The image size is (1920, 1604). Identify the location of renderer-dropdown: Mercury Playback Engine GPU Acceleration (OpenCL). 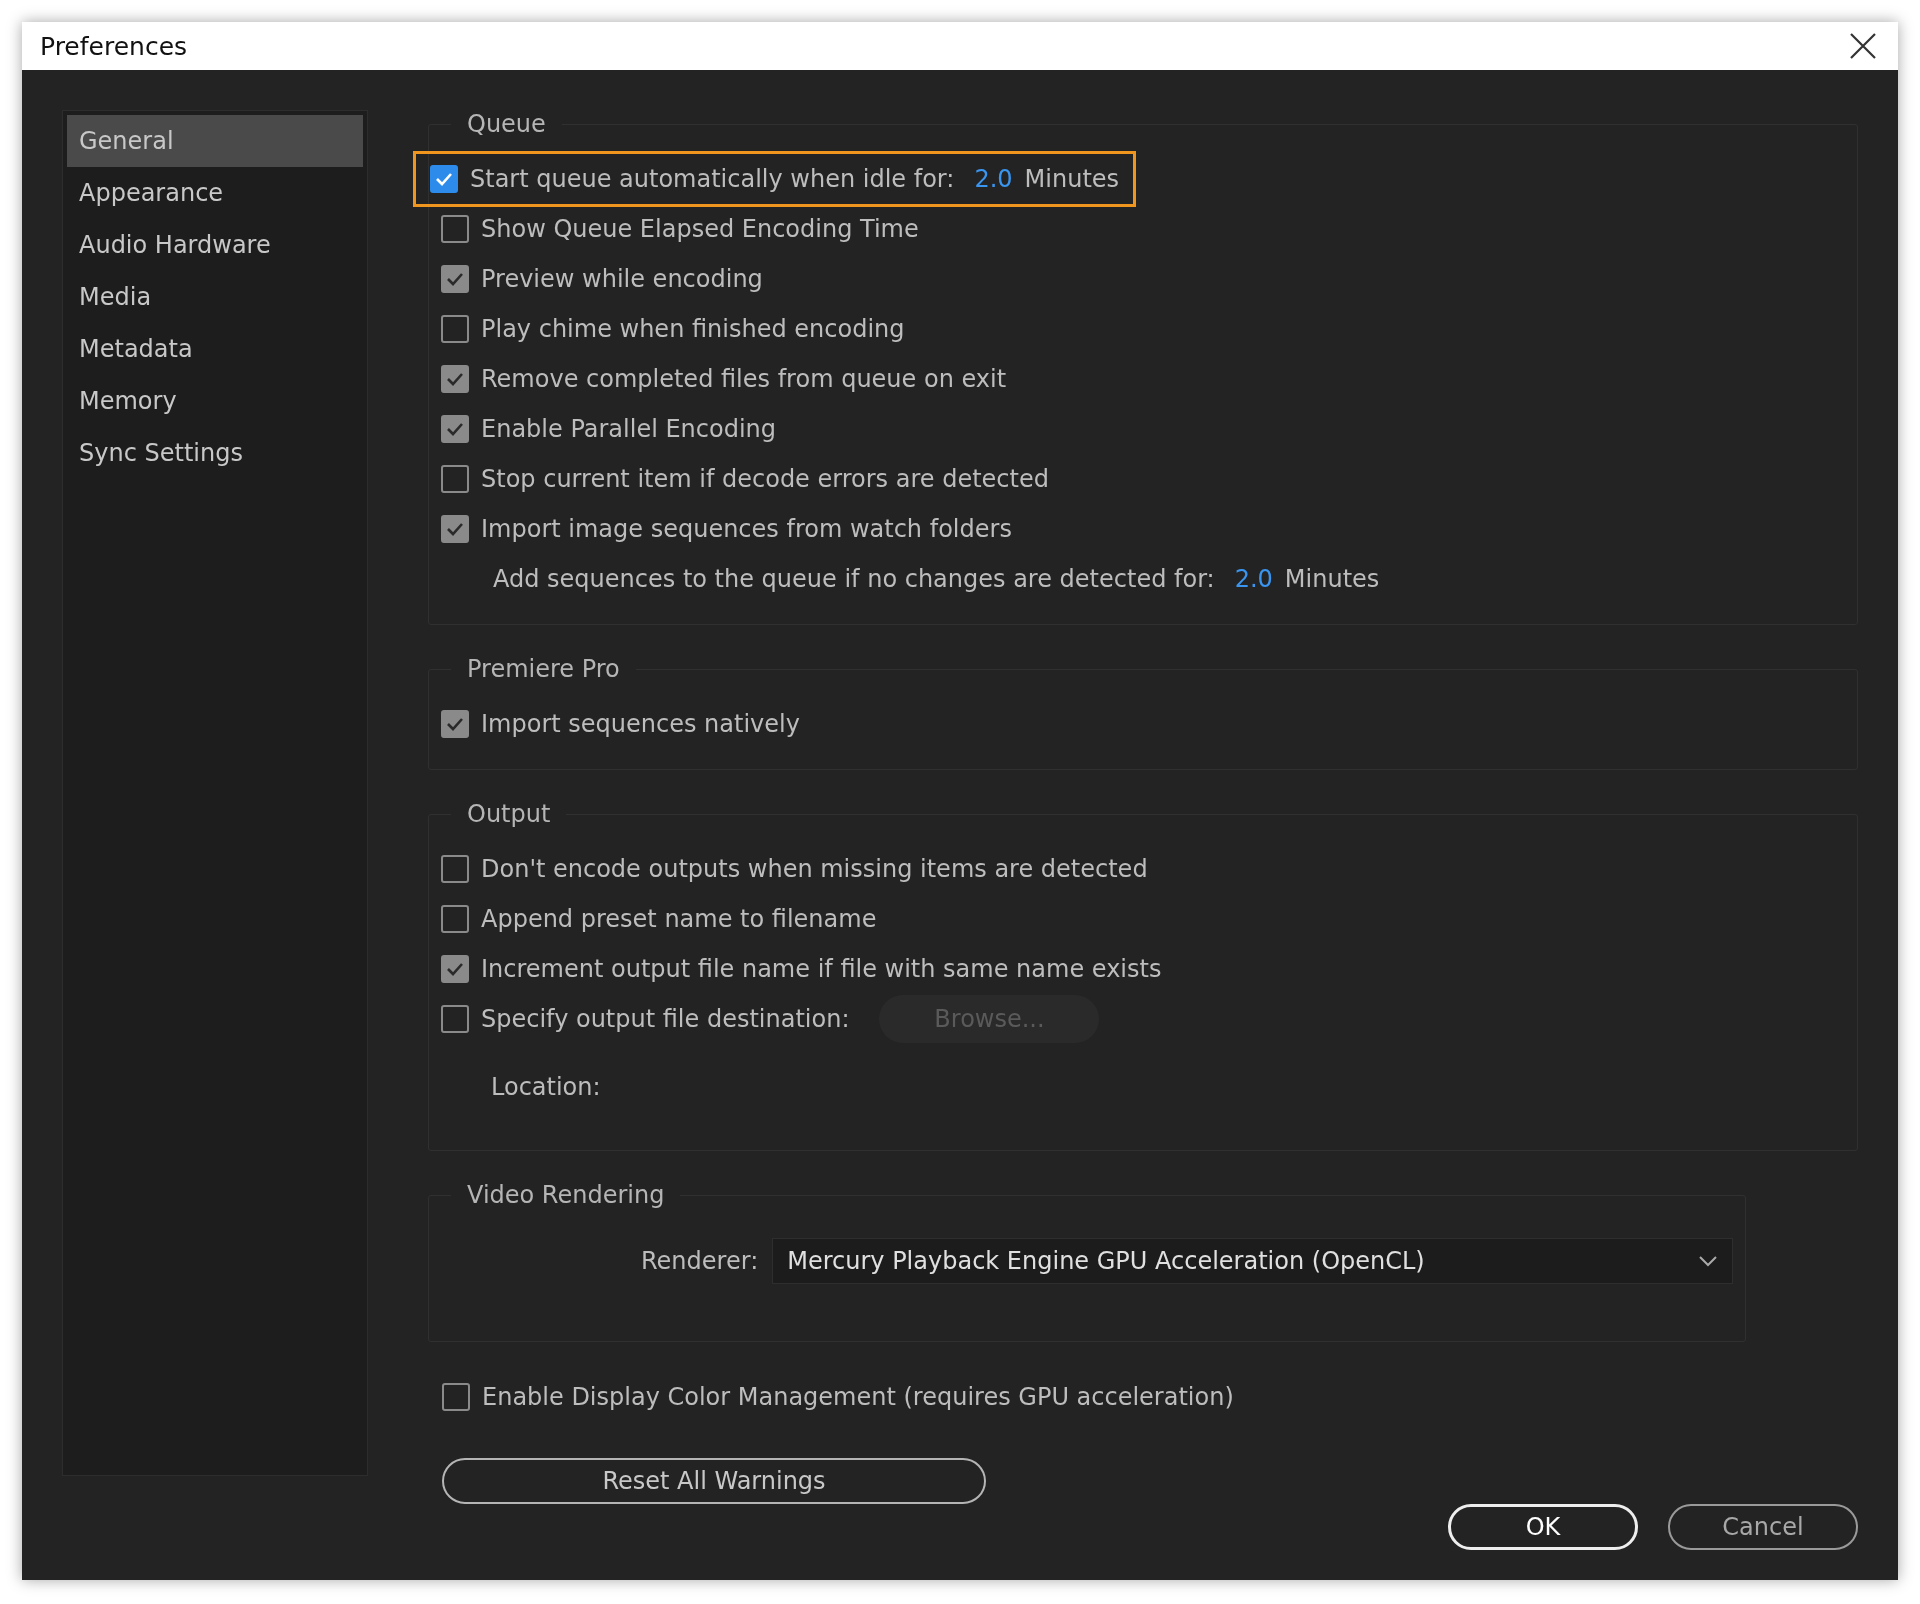
(1252, 1261).